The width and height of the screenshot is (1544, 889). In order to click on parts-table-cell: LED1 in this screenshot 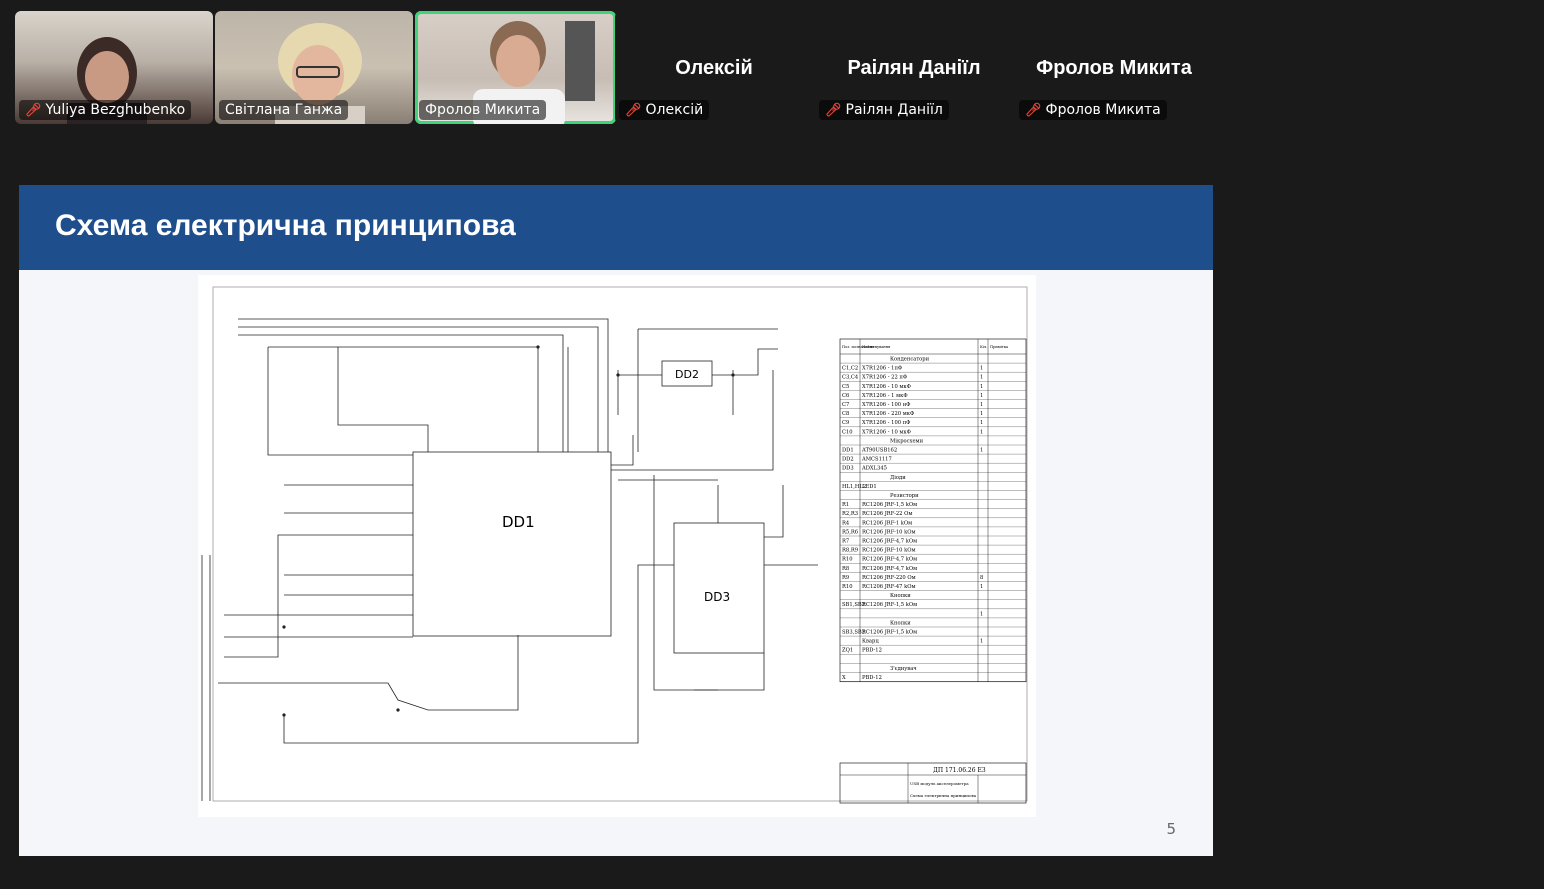, I will do `click(869, 487)`.